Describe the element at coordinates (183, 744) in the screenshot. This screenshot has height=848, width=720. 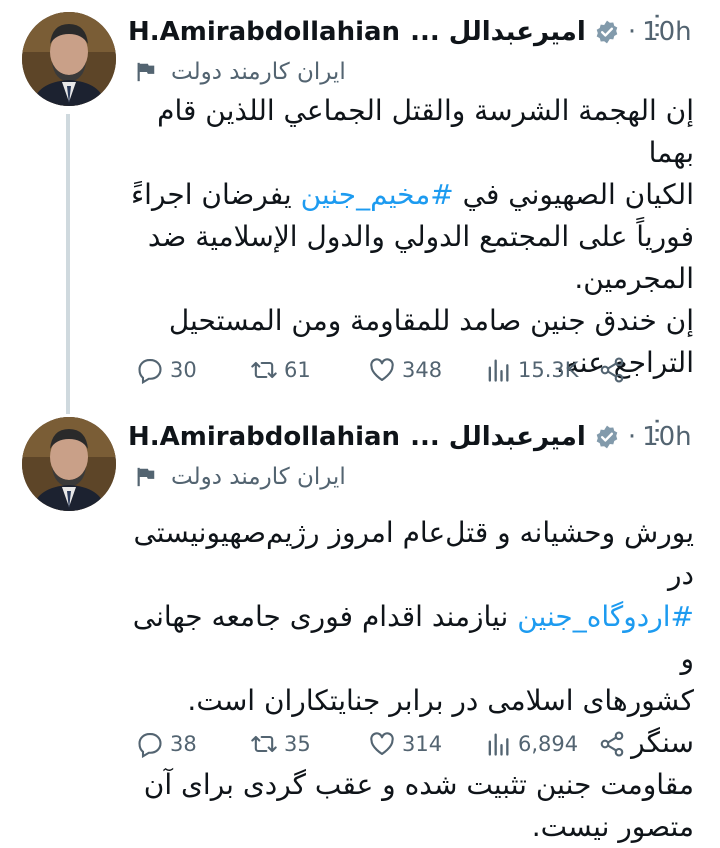
I see `reply-count: 38` at that location.